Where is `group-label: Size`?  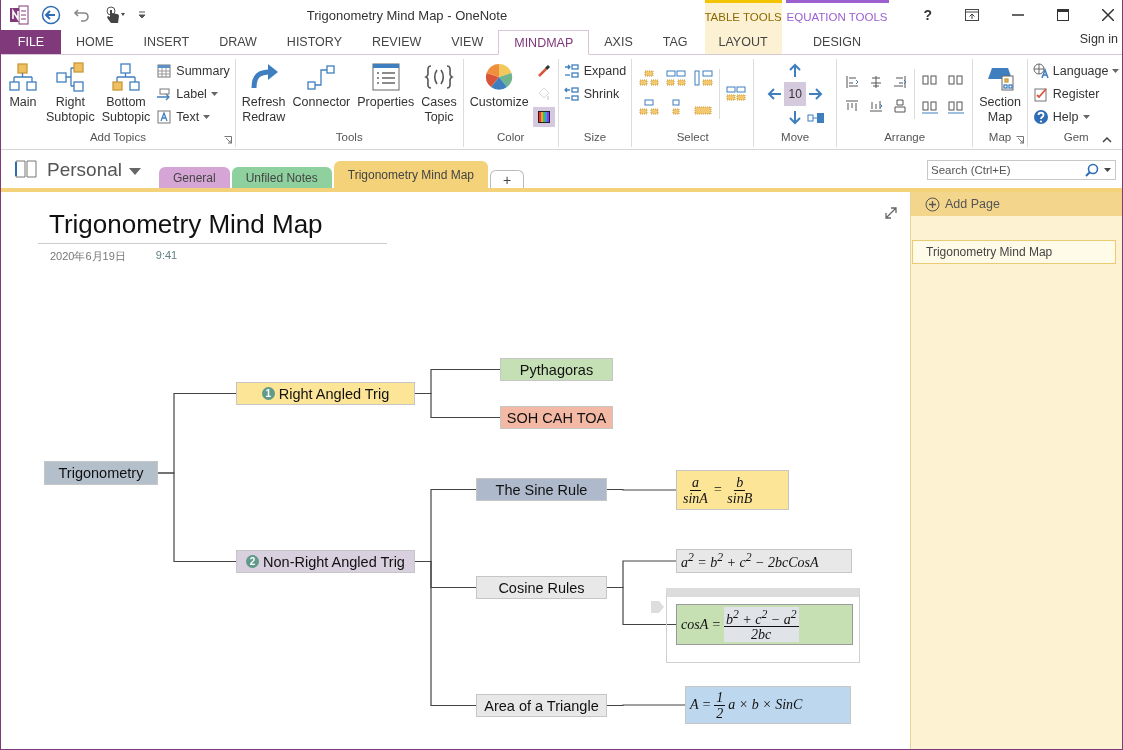
group-label: Size is located at coordinates (595, 137).